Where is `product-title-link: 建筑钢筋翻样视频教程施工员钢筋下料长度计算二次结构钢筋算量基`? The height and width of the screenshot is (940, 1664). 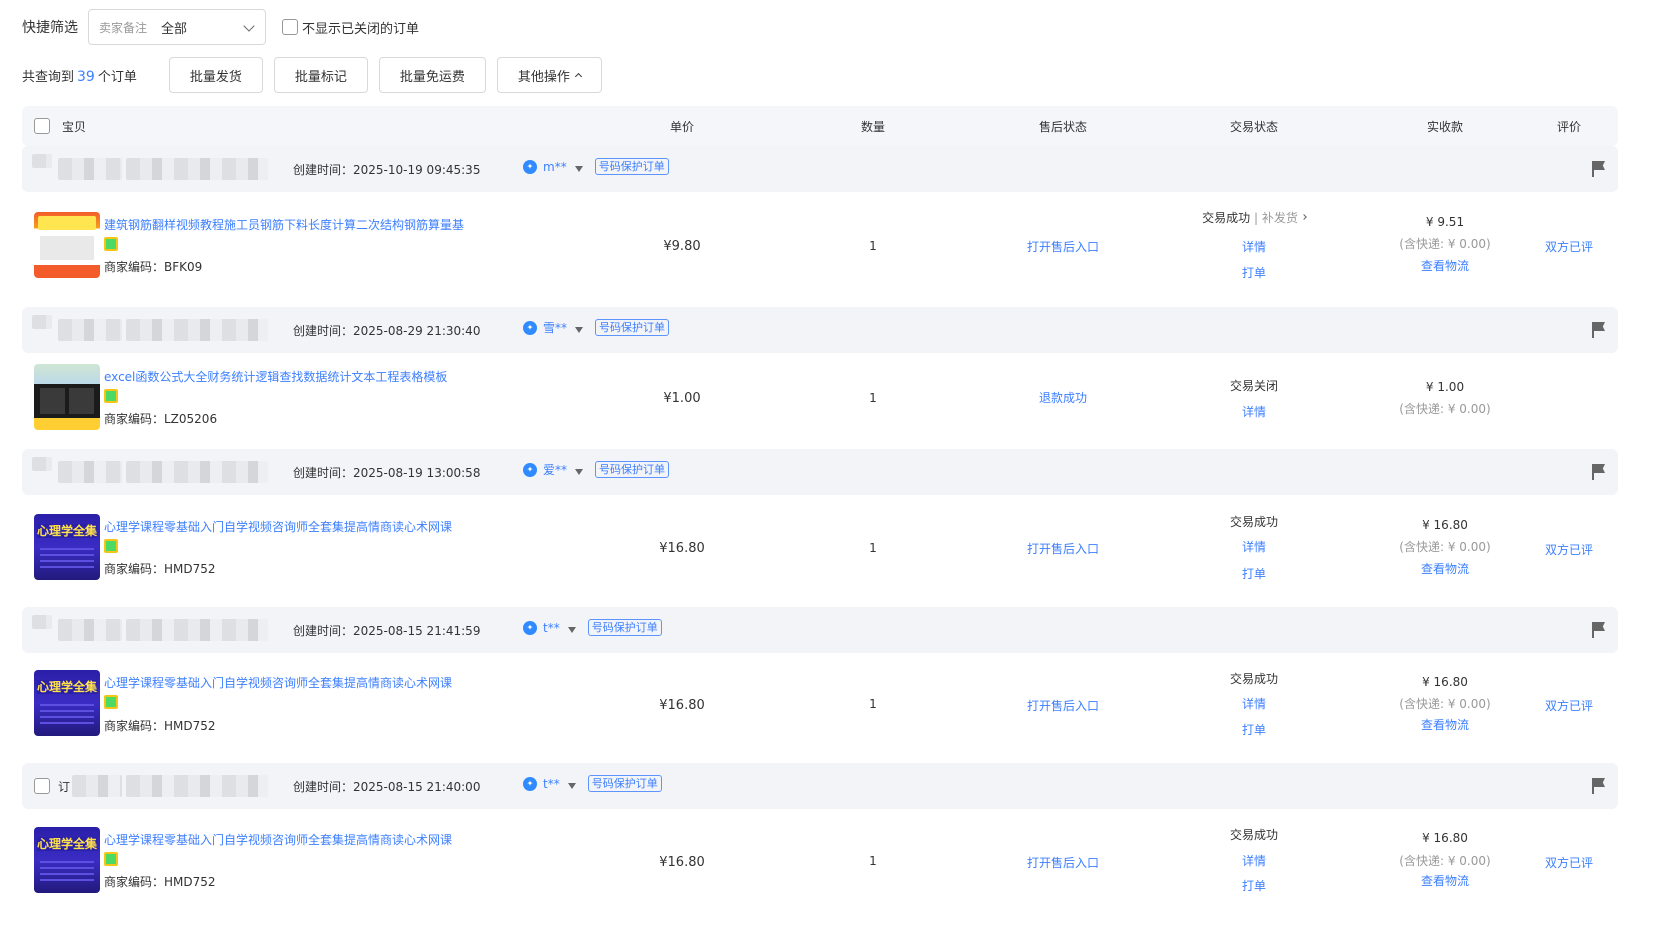
product-title-link: 建筑钢筋翻样视频教程施工员钢筋下料长度计算二次结构钢筋算量基 is located at coordinates (284, 224).